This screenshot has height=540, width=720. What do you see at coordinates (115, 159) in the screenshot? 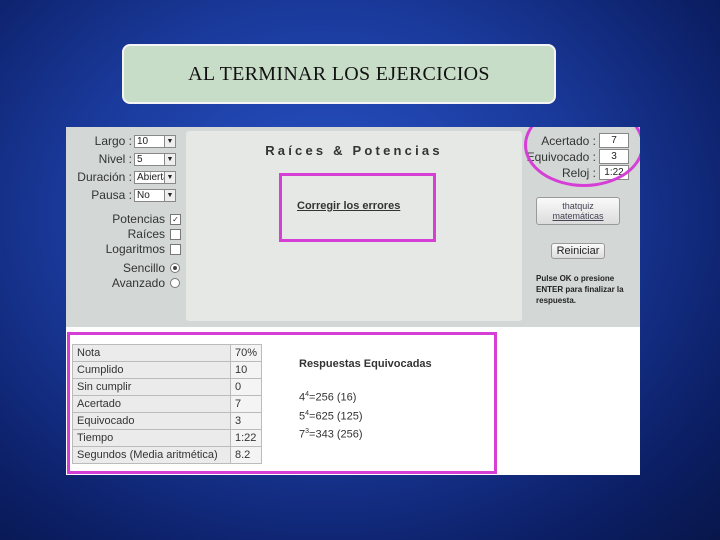
I see `nivel-label: Nivel :` at bounding box center [115, 159].